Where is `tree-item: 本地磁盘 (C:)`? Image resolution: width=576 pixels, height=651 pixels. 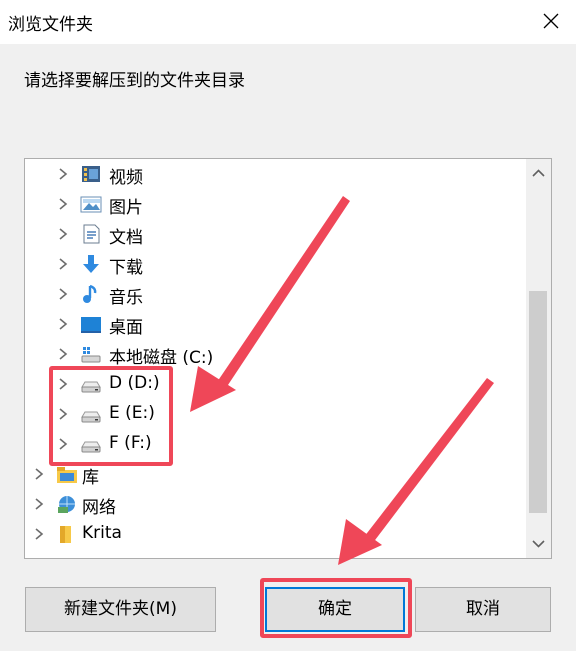 tree-item: 本地磁盘 (C:) is located at coordinates (276, 354).